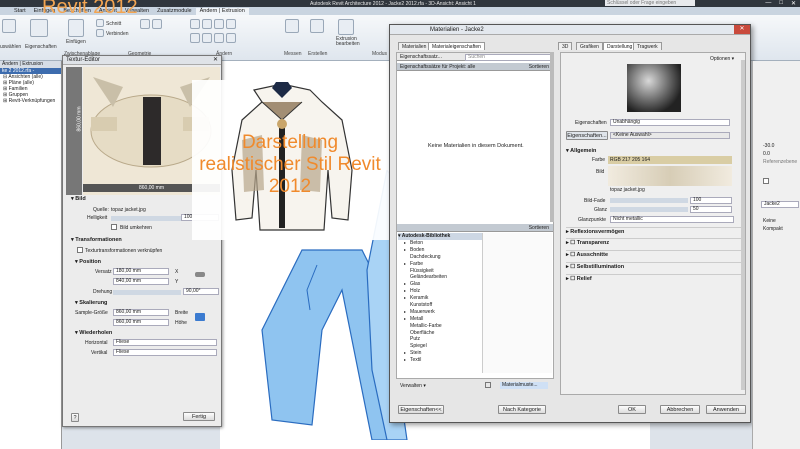  Describe the element at coordinates (207, 24) in the screenshot. I see `rotate-icon` at that location.